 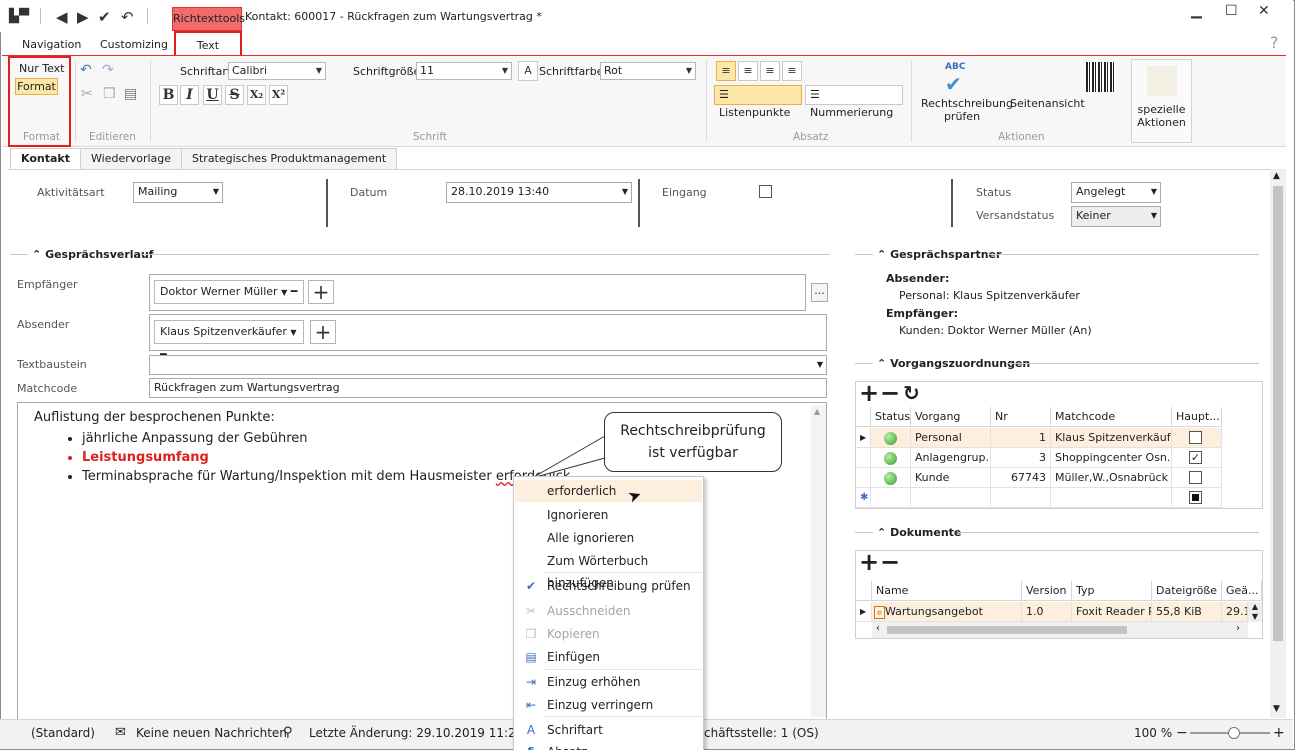 I want to click on zoom-out-icon: −, so click(x=1182, y=733).